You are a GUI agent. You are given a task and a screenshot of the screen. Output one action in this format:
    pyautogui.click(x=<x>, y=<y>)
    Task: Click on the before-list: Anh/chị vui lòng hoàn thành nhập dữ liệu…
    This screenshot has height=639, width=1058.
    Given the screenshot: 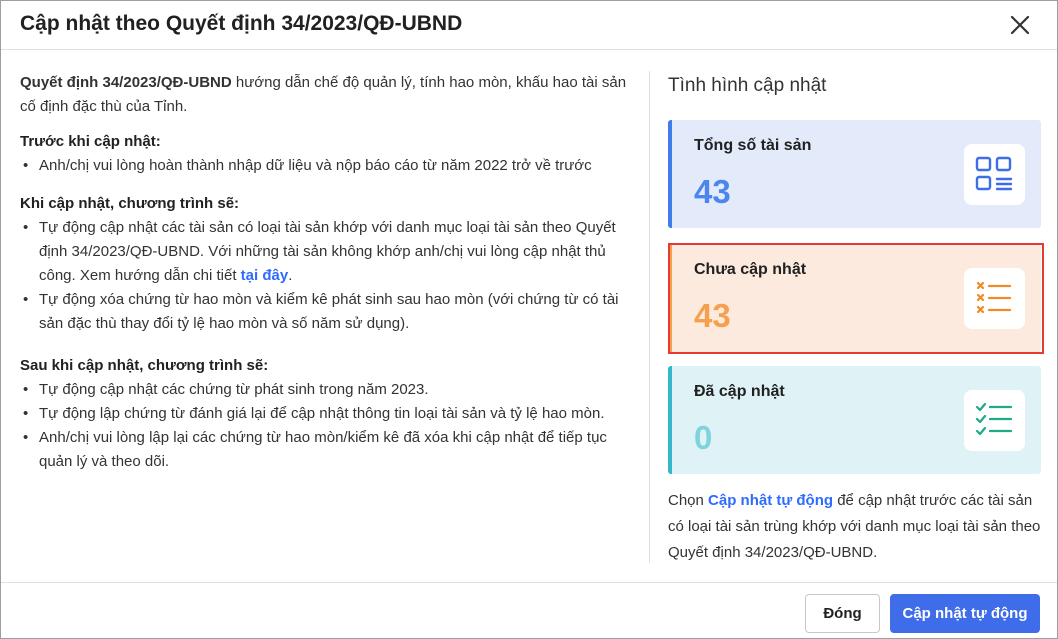 What is the action you would take?
    pyautogui.click(x=326, y=166)
    